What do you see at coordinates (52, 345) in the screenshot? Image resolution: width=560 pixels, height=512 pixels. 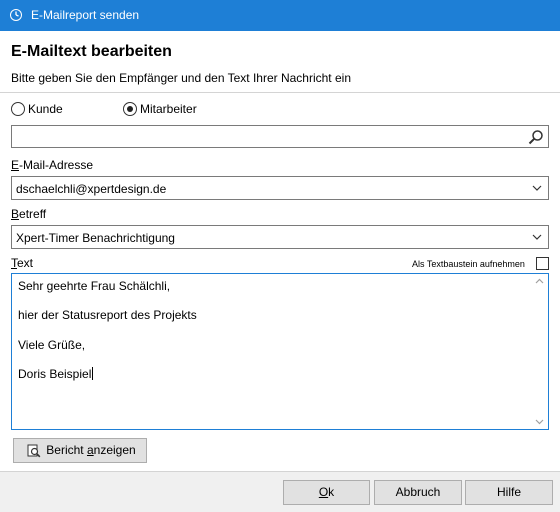 I see `message-line: Viele Grüße,` at bounding box center [52, 345].